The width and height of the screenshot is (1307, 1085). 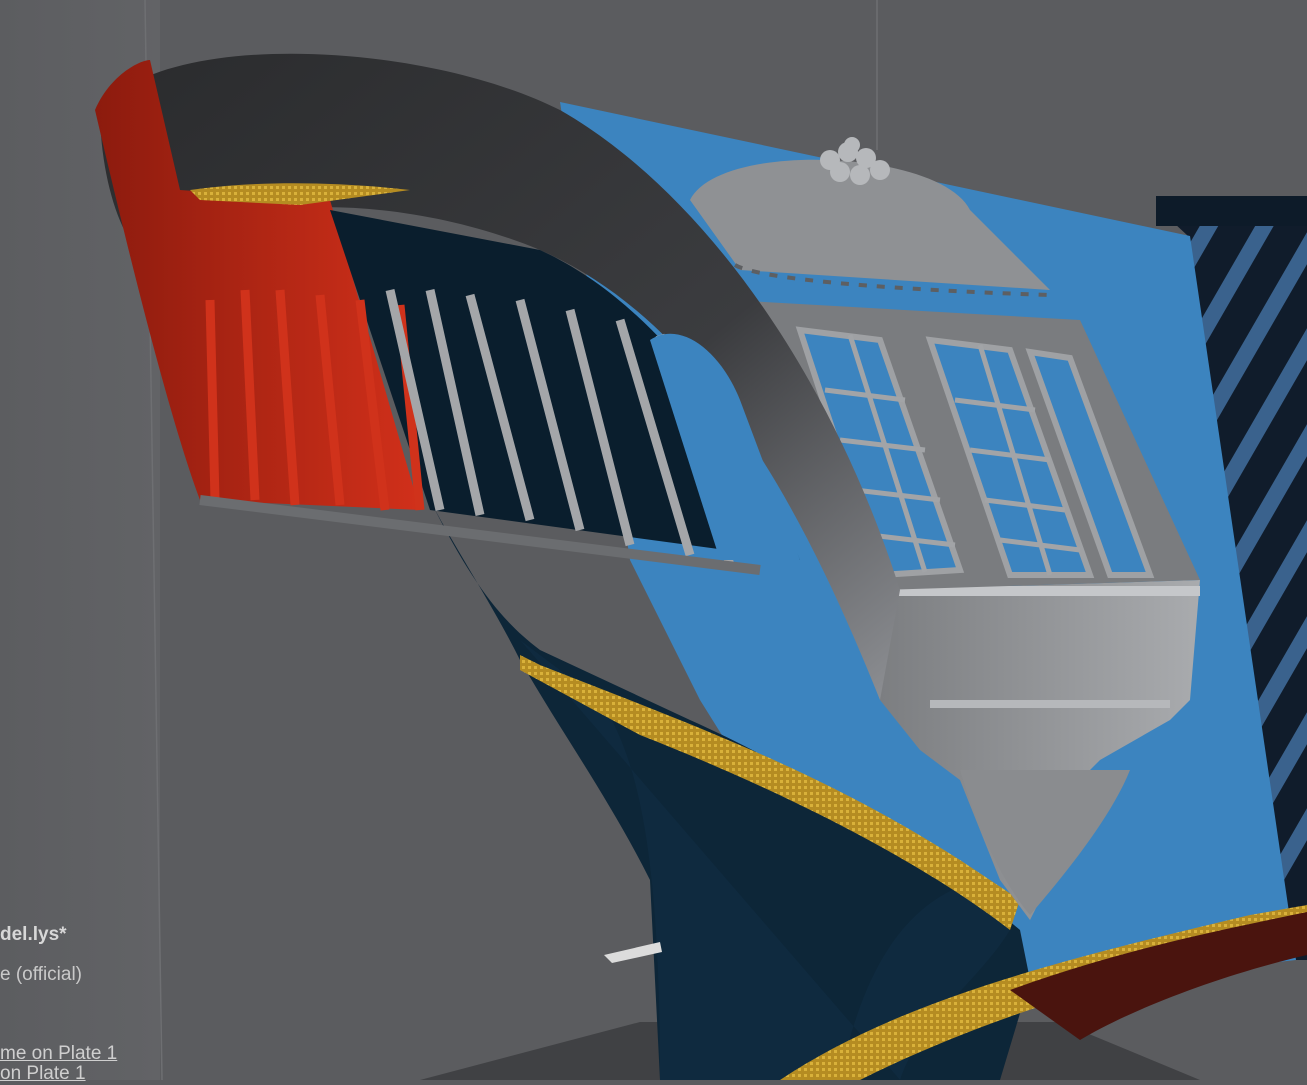 I want to click on plate-object-link: on Plate 1, so click(x=43, y=1074).